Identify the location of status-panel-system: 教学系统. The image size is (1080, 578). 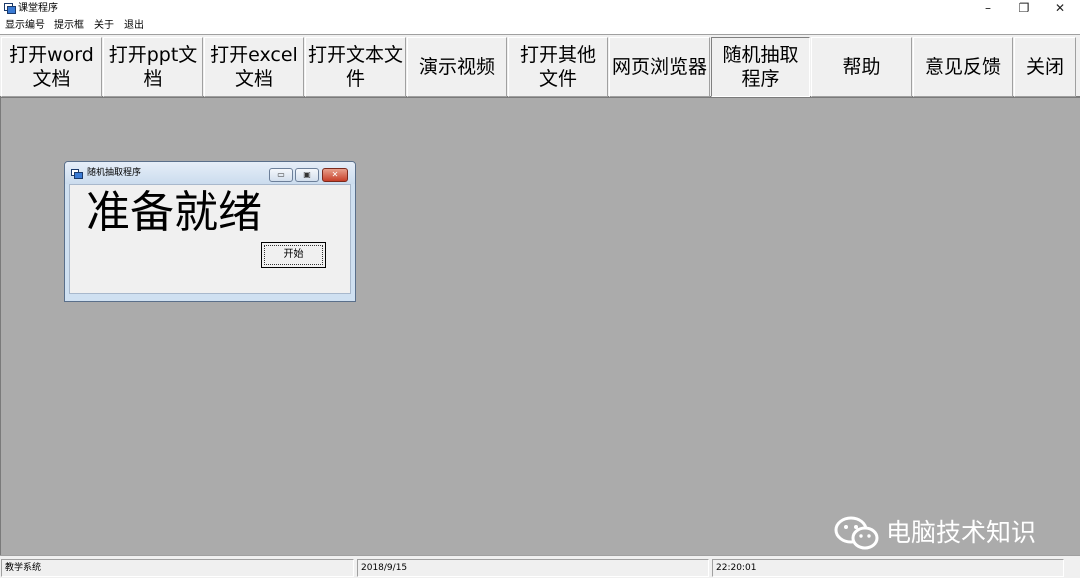
(177, 568).